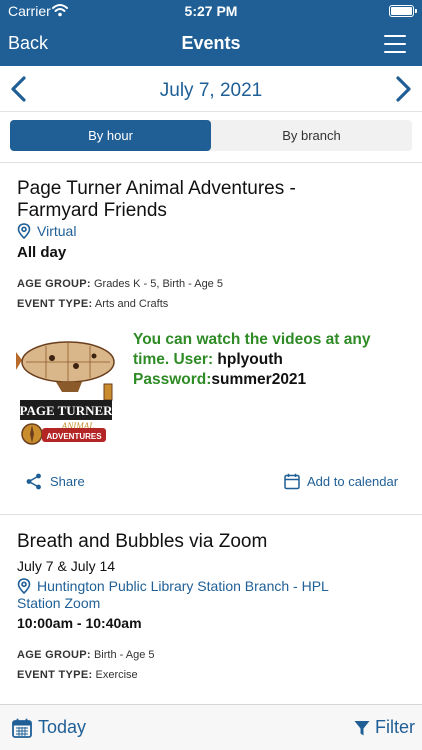 This screenshot has height=750, width=422. I want to click on add-to-calendar-button: Add to calendar, so click(344, 482).